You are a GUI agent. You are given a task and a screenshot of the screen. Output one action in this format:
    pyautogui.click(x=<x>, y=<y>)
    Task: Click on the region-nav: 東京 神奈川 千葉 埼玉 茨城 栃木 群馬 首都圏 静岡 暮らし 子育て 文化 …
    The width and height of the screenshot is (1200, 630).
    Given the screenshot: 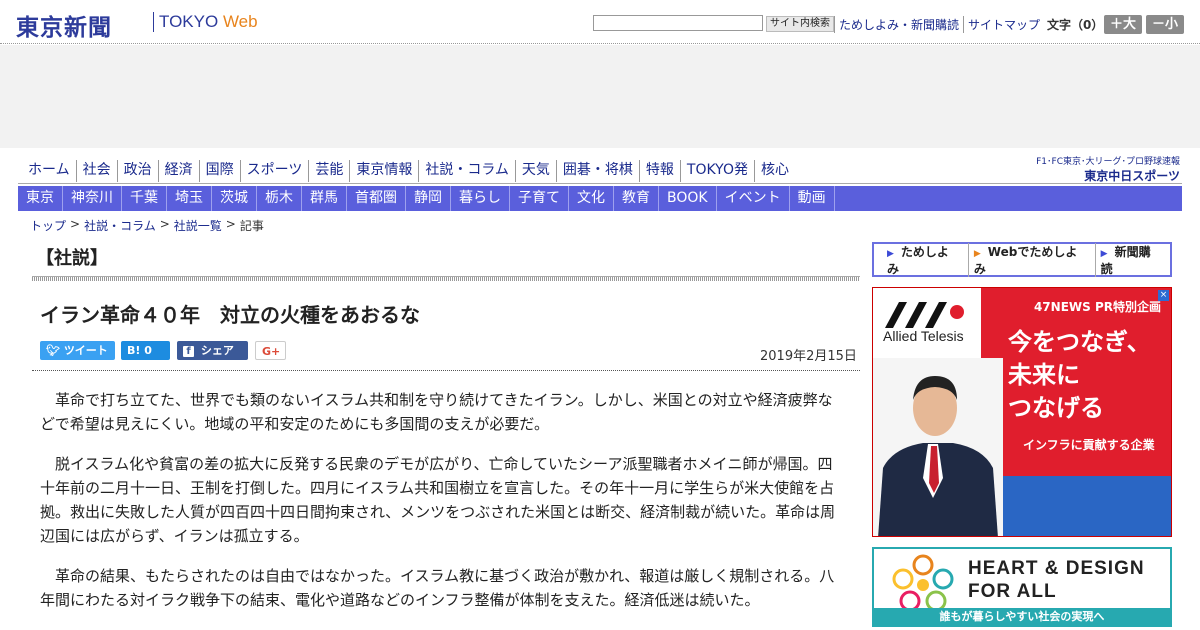 What is the action you would take?
    pyautogui.click(x=600, y=198)
    